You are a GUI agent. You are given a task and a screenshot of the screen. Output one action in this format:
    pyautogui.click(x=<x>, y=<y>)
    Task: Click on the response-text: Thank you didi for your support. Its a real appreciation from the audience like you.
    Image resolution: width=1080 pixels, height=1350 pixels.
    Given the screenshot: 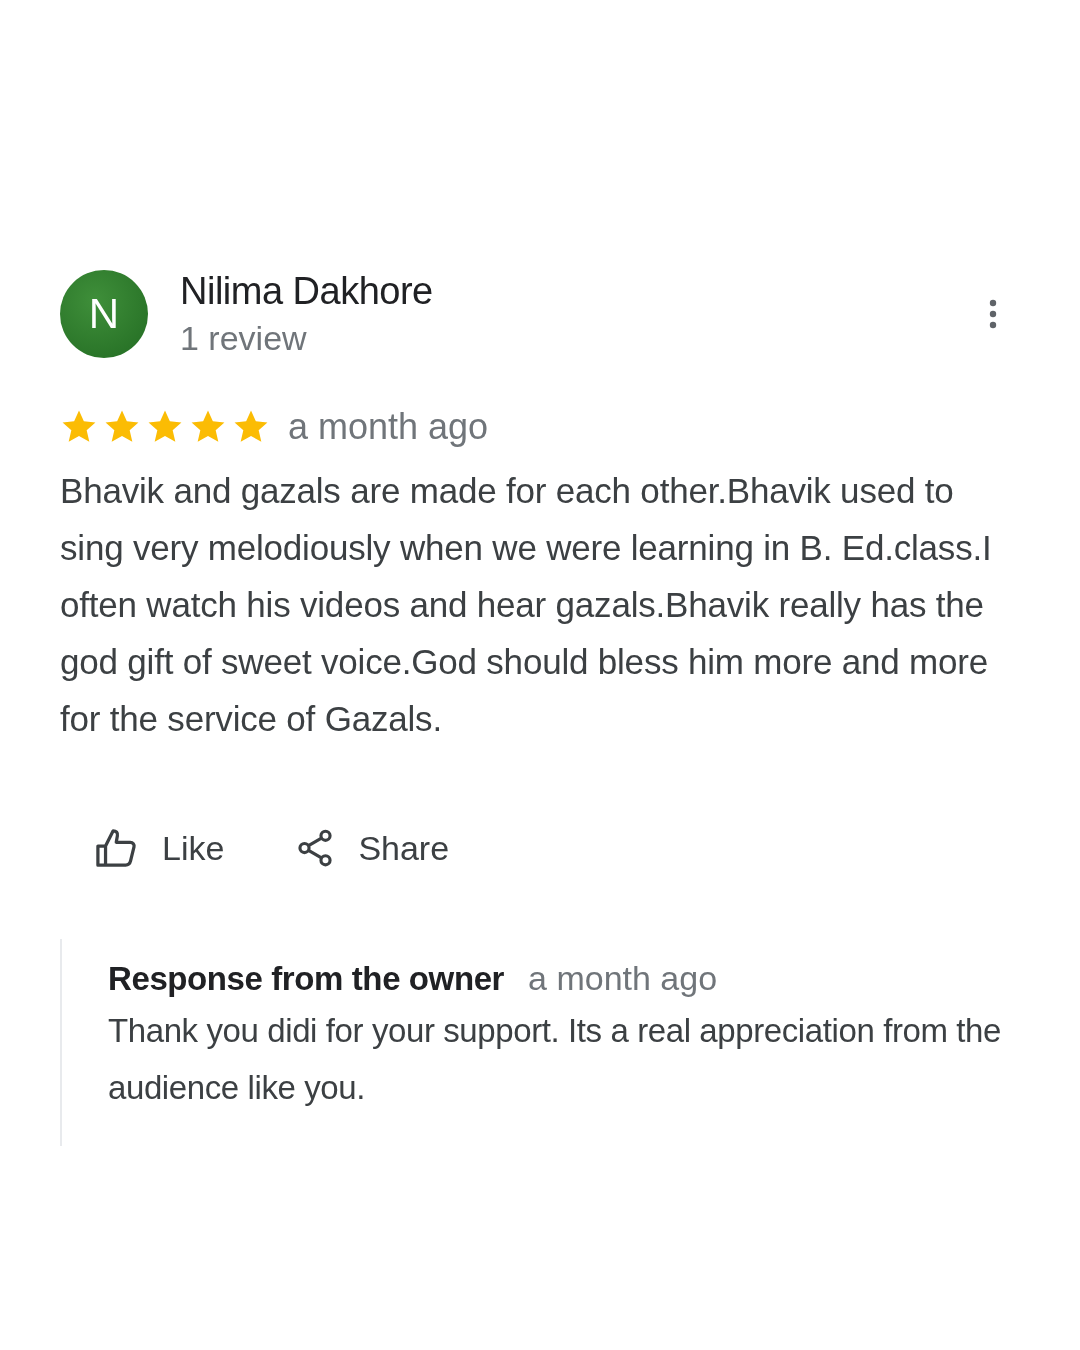 What is the action you would take?
    pyautogui.click(x=555, y=1059)
    